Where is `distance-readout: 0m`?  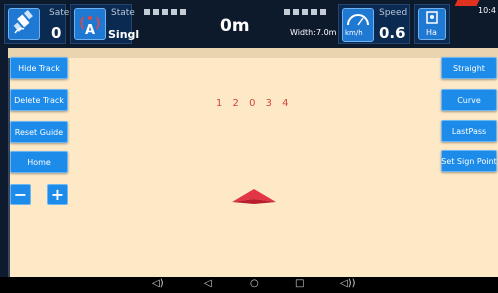
distance-readout: 0m is located at coordinates (235, 26).